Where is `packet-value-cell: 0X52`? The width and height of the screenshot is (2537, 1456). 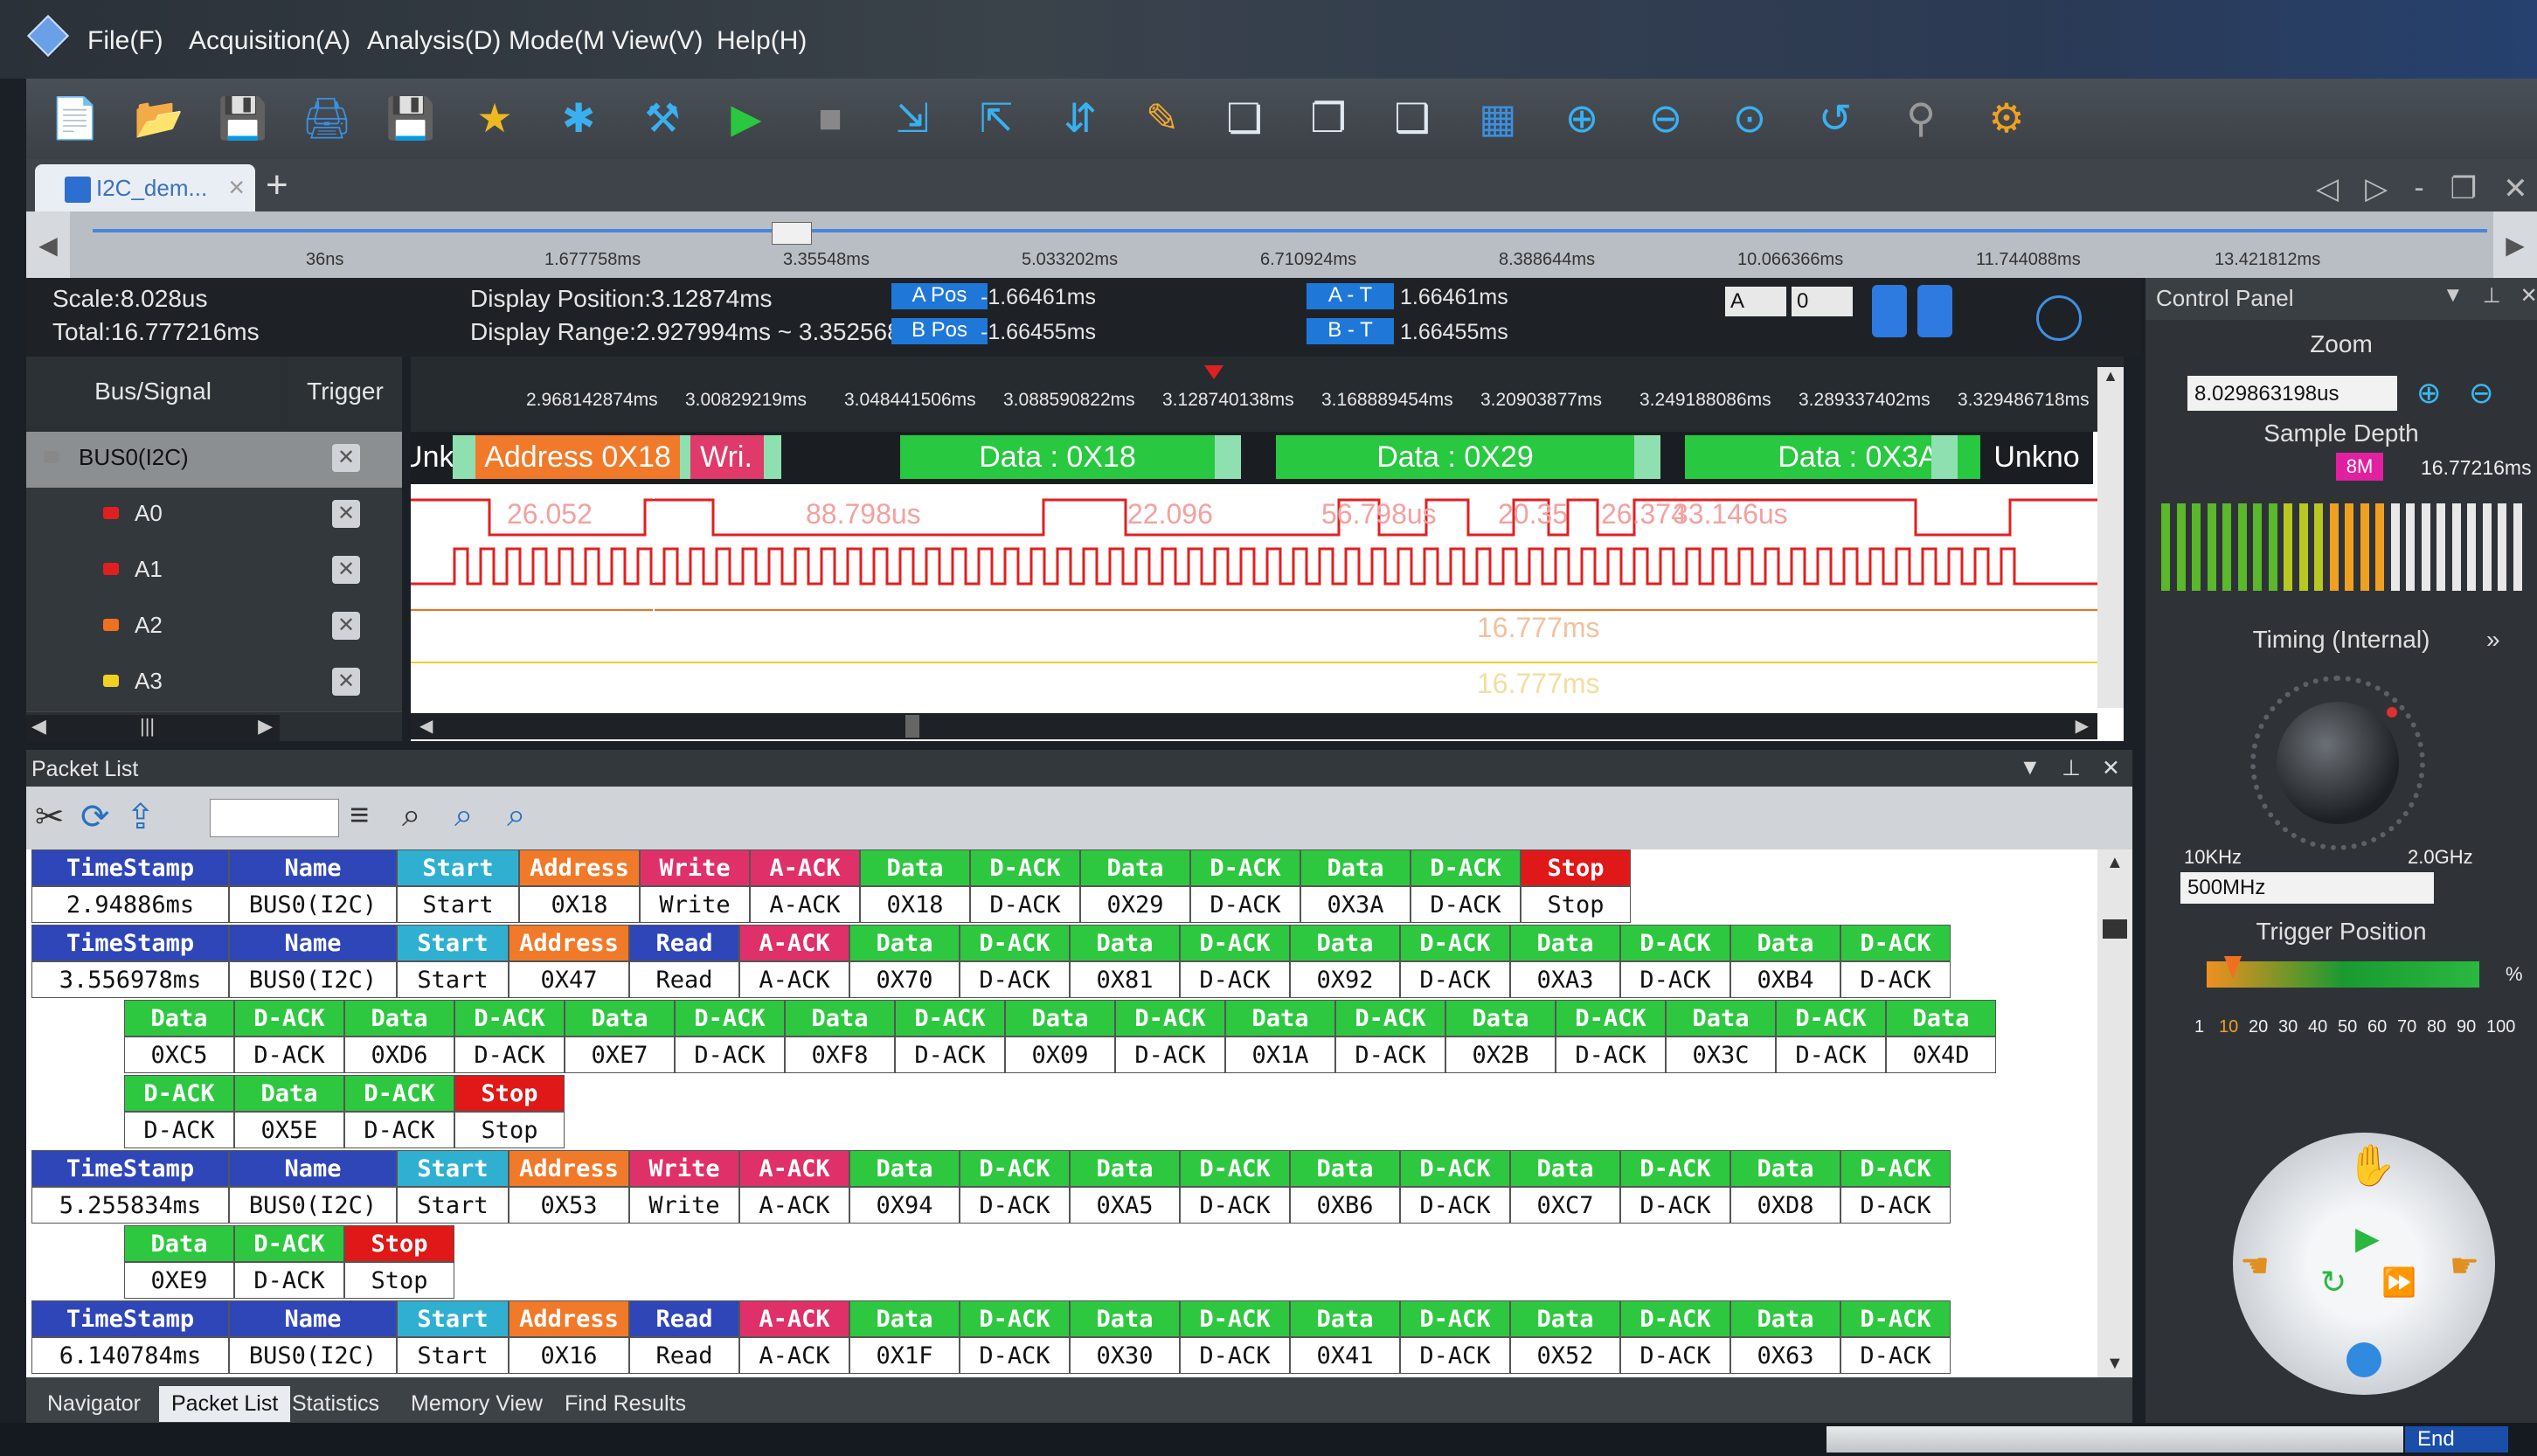
packet-value-cell: 0X52 is located at coordinates (1565, 1355).